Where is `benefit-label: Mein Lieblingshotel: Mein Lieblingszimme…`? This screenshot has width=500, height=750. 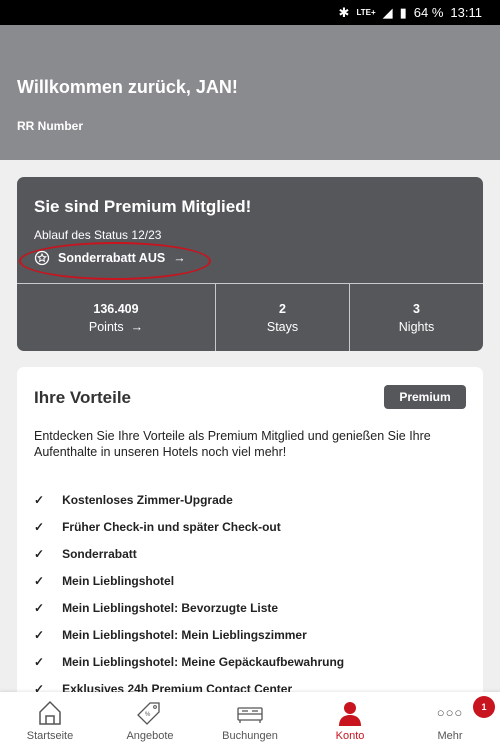 benefit-label: Mein Lieblingshotel: Mein Lieblingszimme… is located at coordinates (184, 634).